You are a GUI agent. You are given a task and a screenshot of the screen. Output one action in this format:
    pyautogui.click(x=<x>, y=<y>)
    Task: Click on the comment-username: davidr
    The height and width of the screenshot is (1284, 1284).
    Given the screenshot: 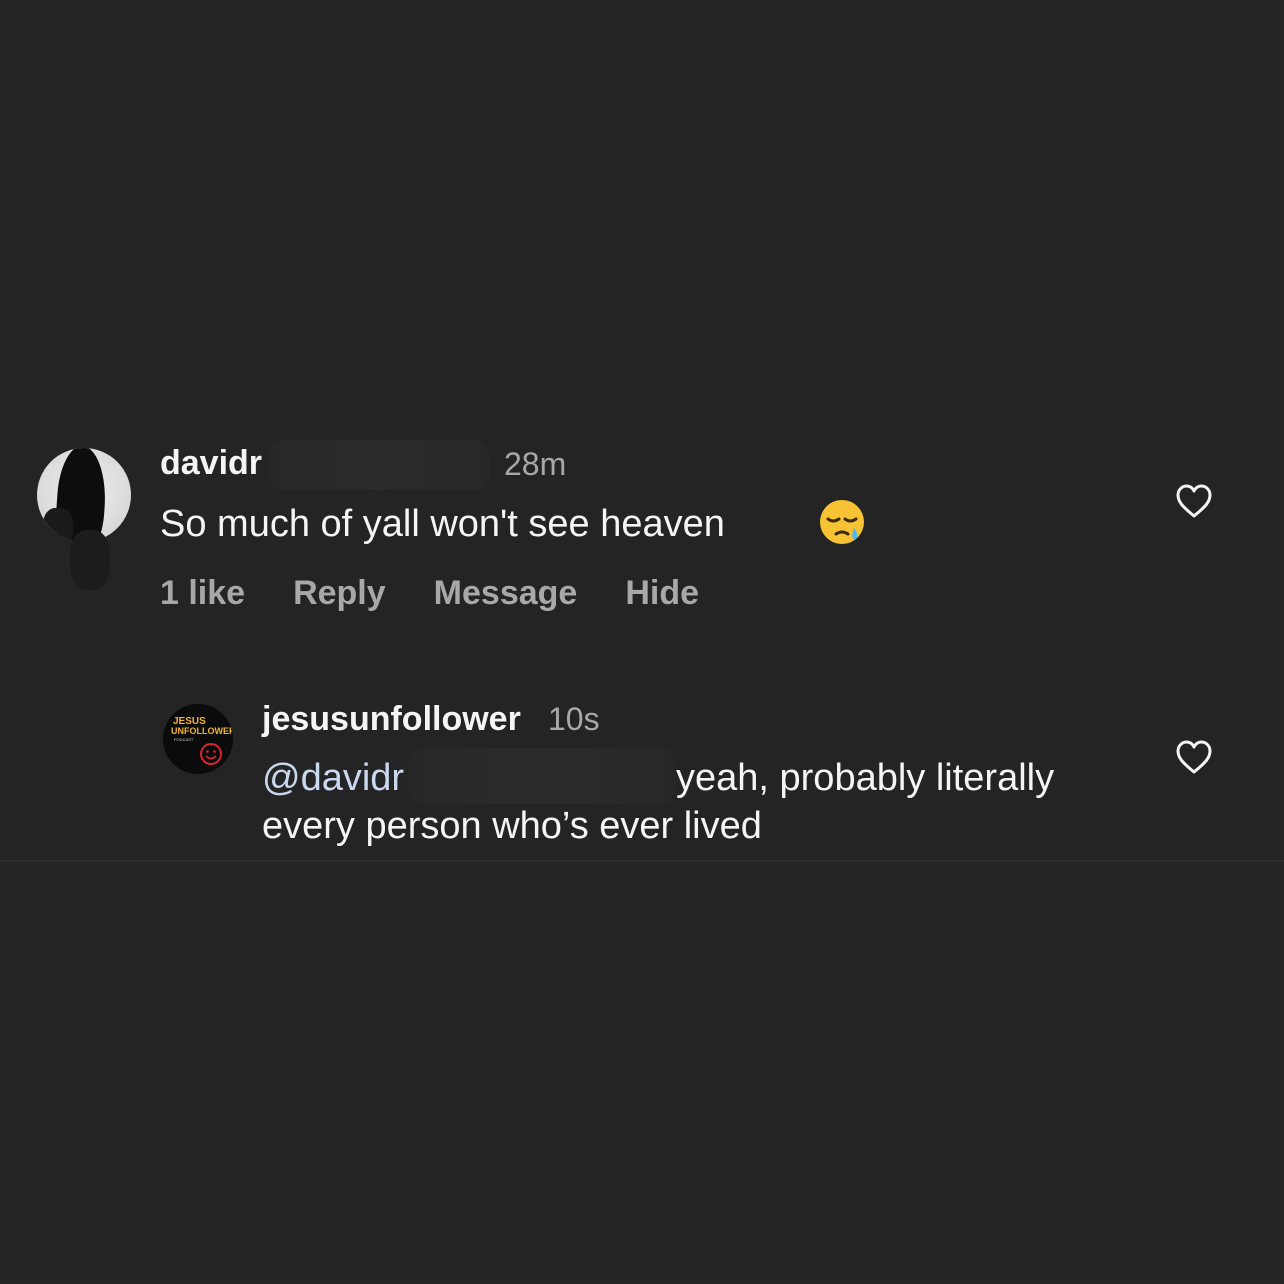 What is the action you would take?
    pyautogui.click(x=211, y=463)
    